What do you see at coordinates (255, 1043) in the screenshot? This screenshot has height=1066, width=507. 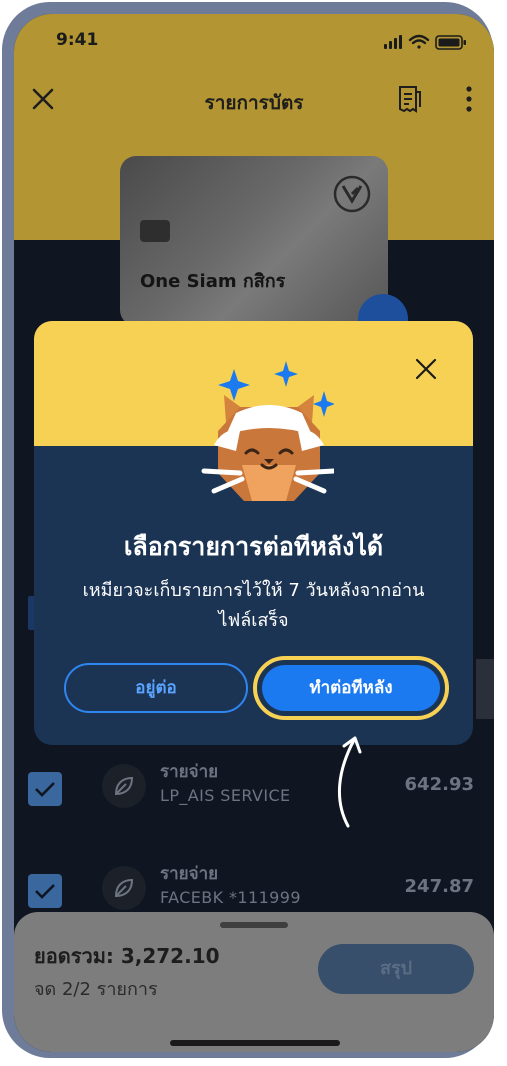 I see `home-indicator` at bounding box center [255, 1043].